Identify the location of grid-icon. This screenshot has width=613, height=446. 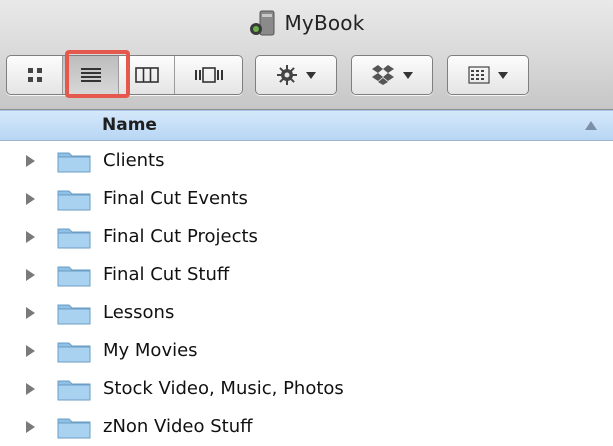
(34, 75).